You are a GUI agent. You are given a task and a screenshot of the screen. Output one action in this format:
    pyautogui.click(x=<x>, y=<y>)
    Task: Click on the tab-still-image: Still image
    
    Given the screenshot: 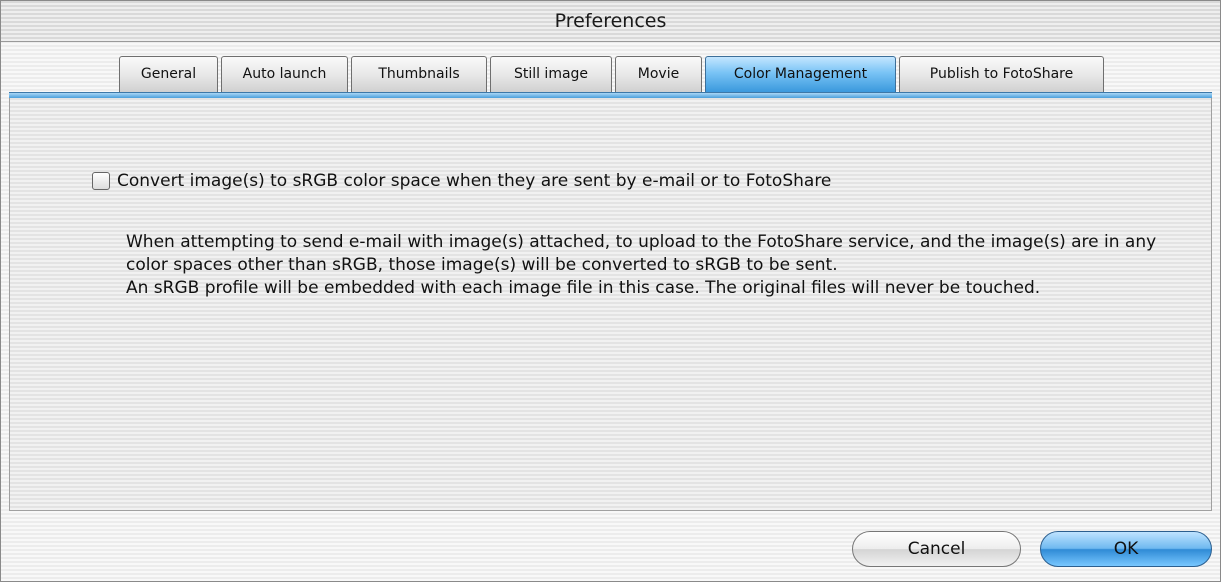 What is the action you would take?
    pyautogui.click(x=551, y=74)
    